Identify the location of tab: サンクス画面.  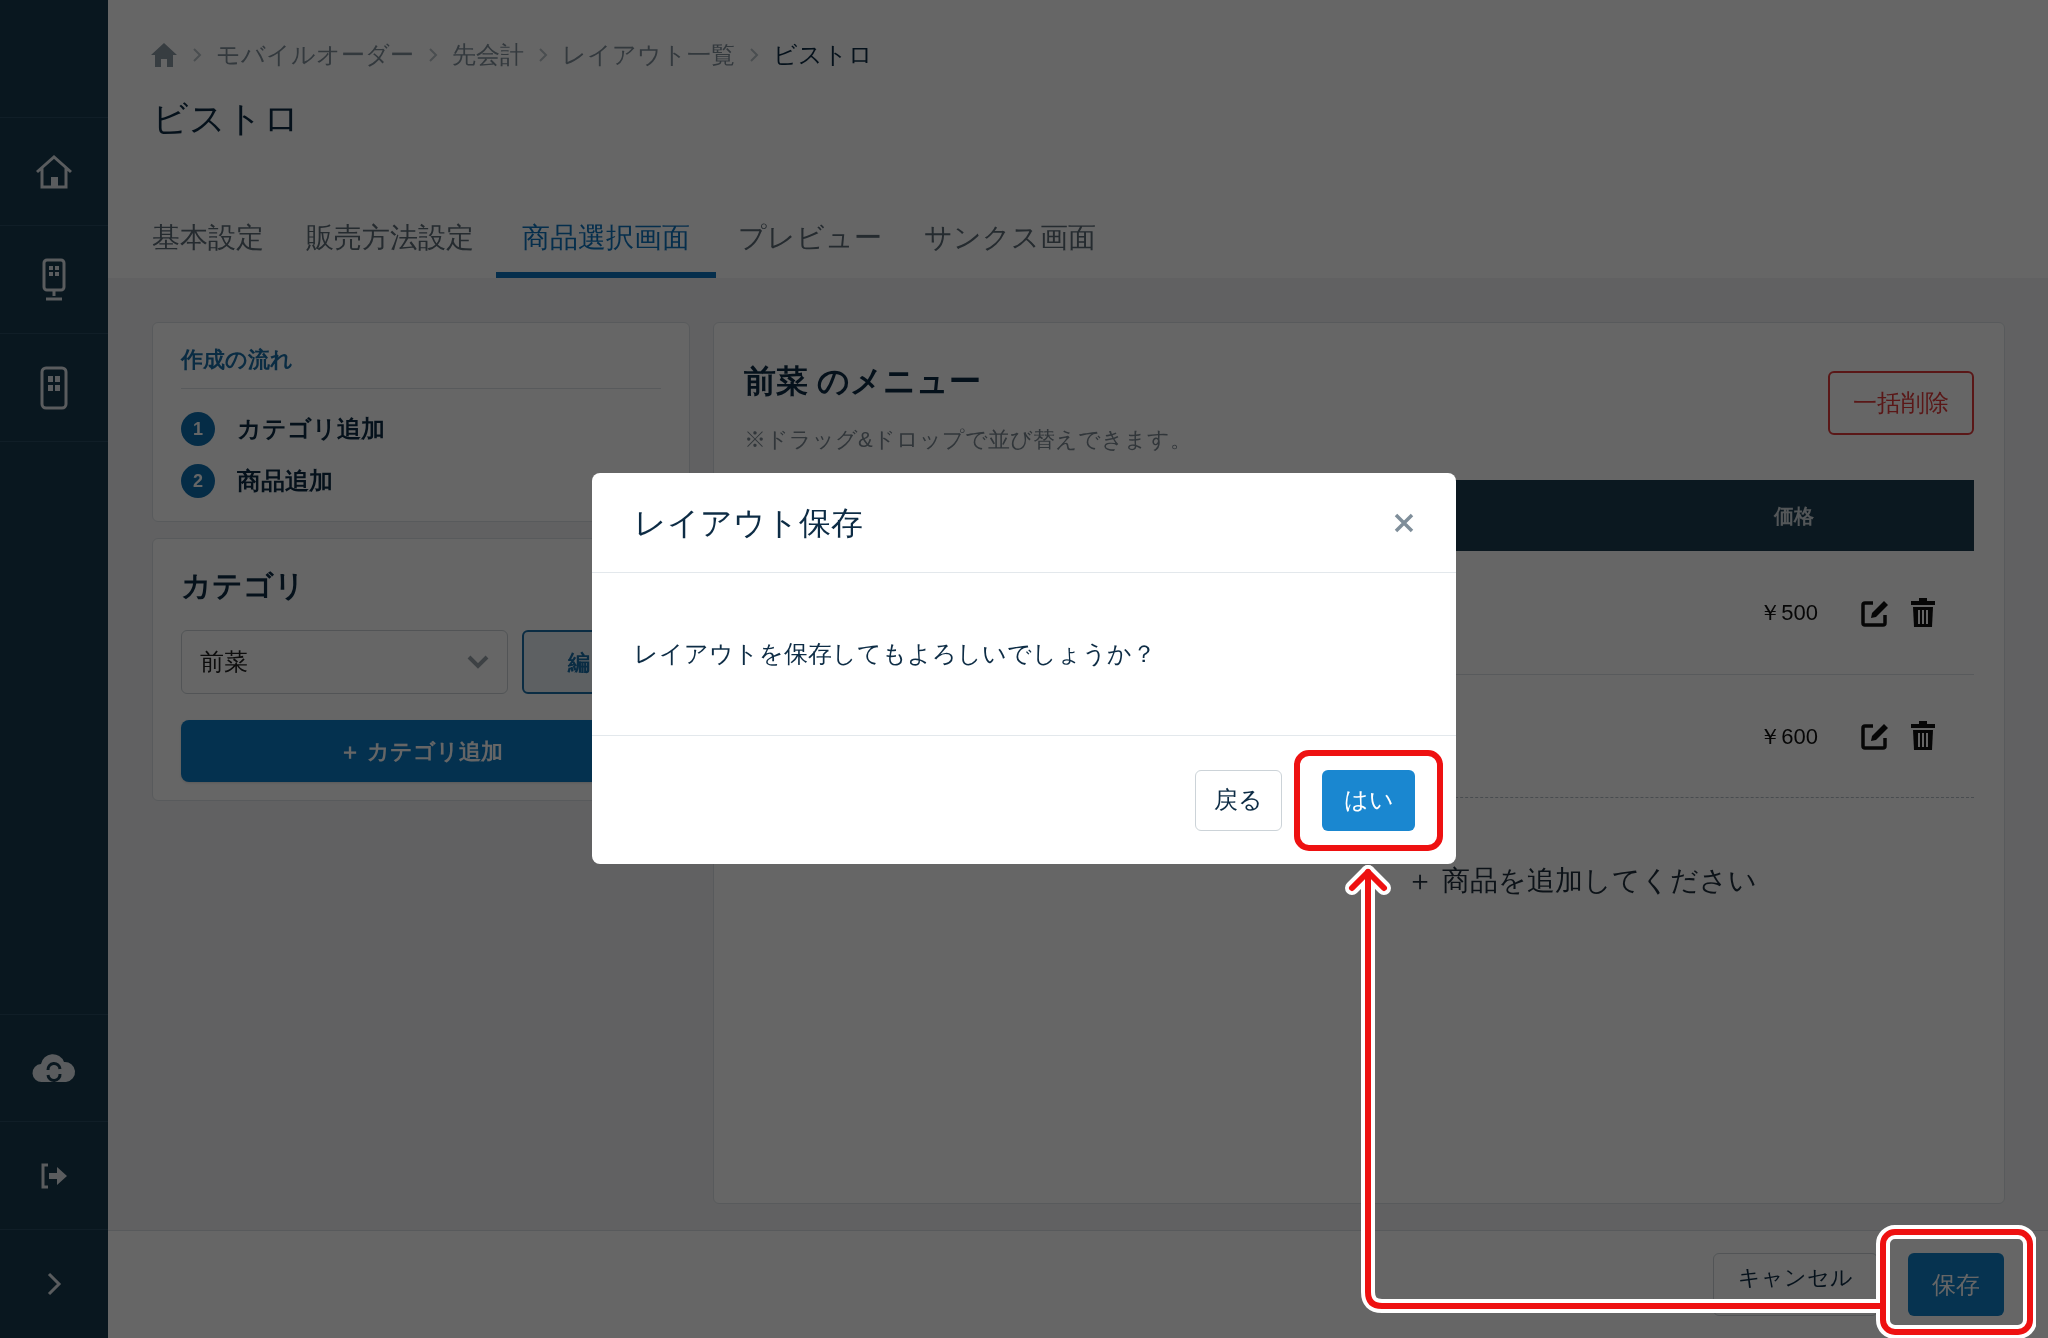
(1010, 239).